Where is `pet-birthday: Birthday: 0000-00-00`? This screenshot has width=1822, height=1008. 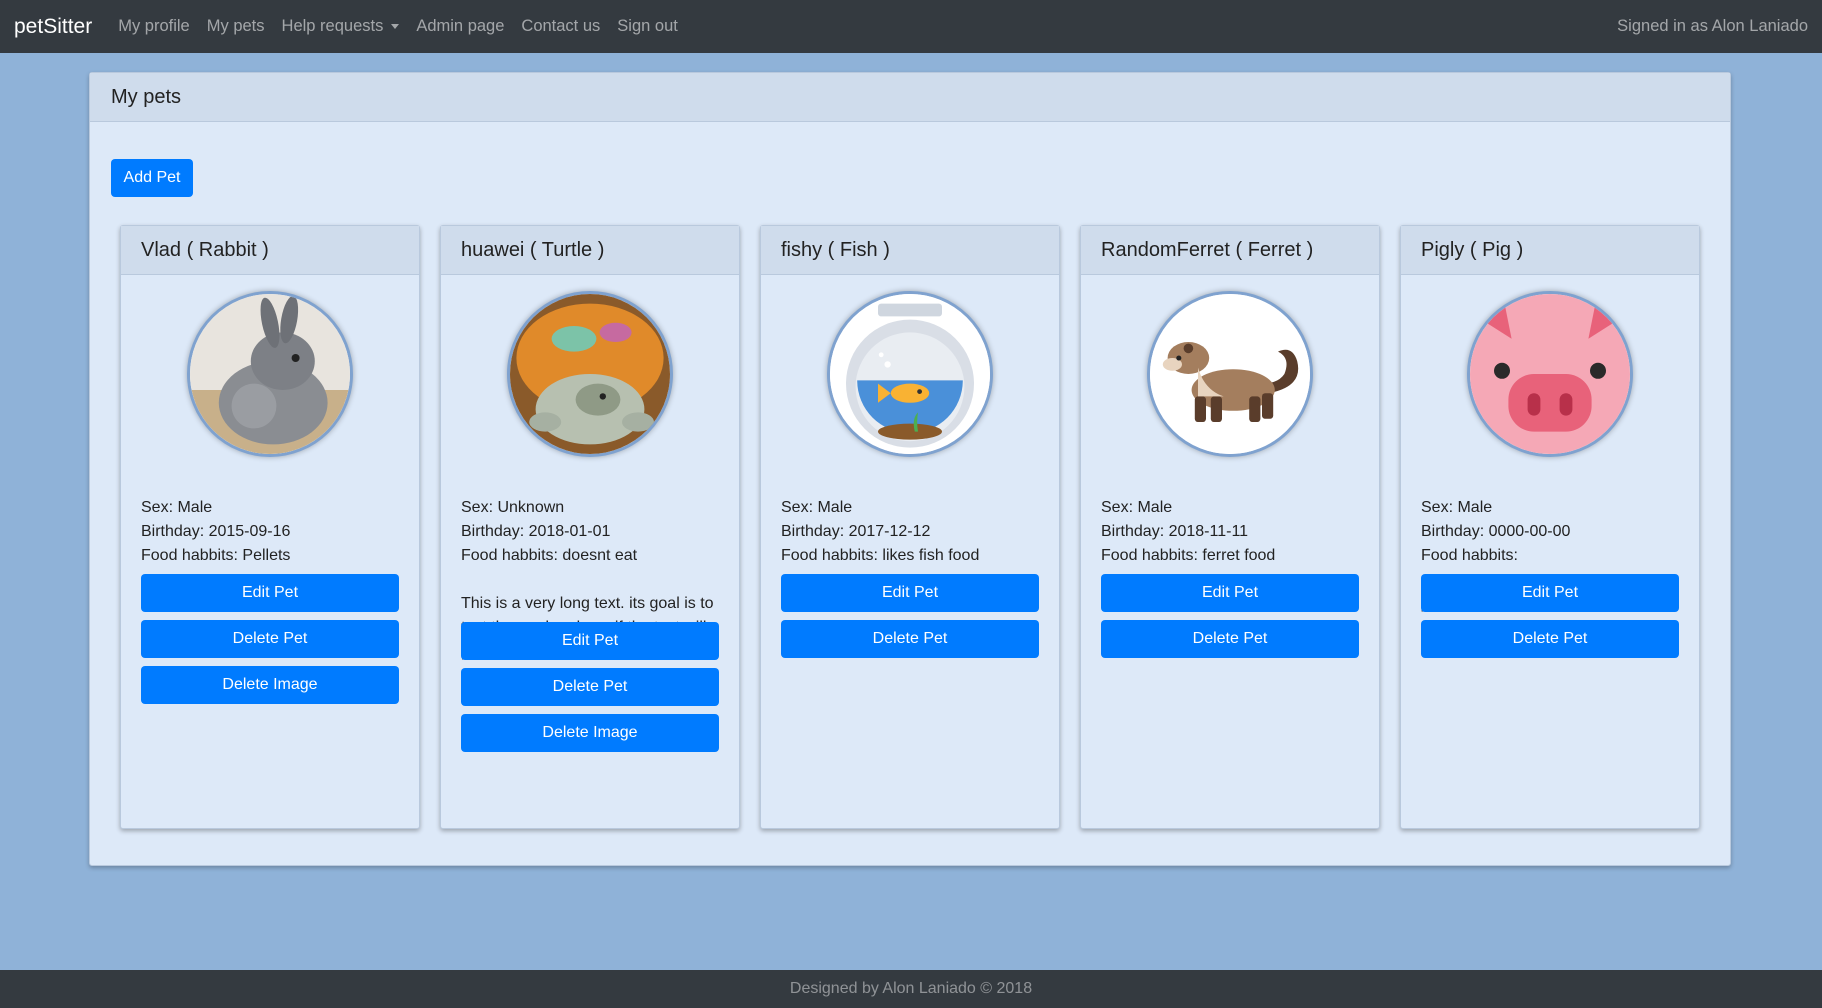
pet-birthday: Birthday: 0000-00-00 is located at coordinates (1496, 531).